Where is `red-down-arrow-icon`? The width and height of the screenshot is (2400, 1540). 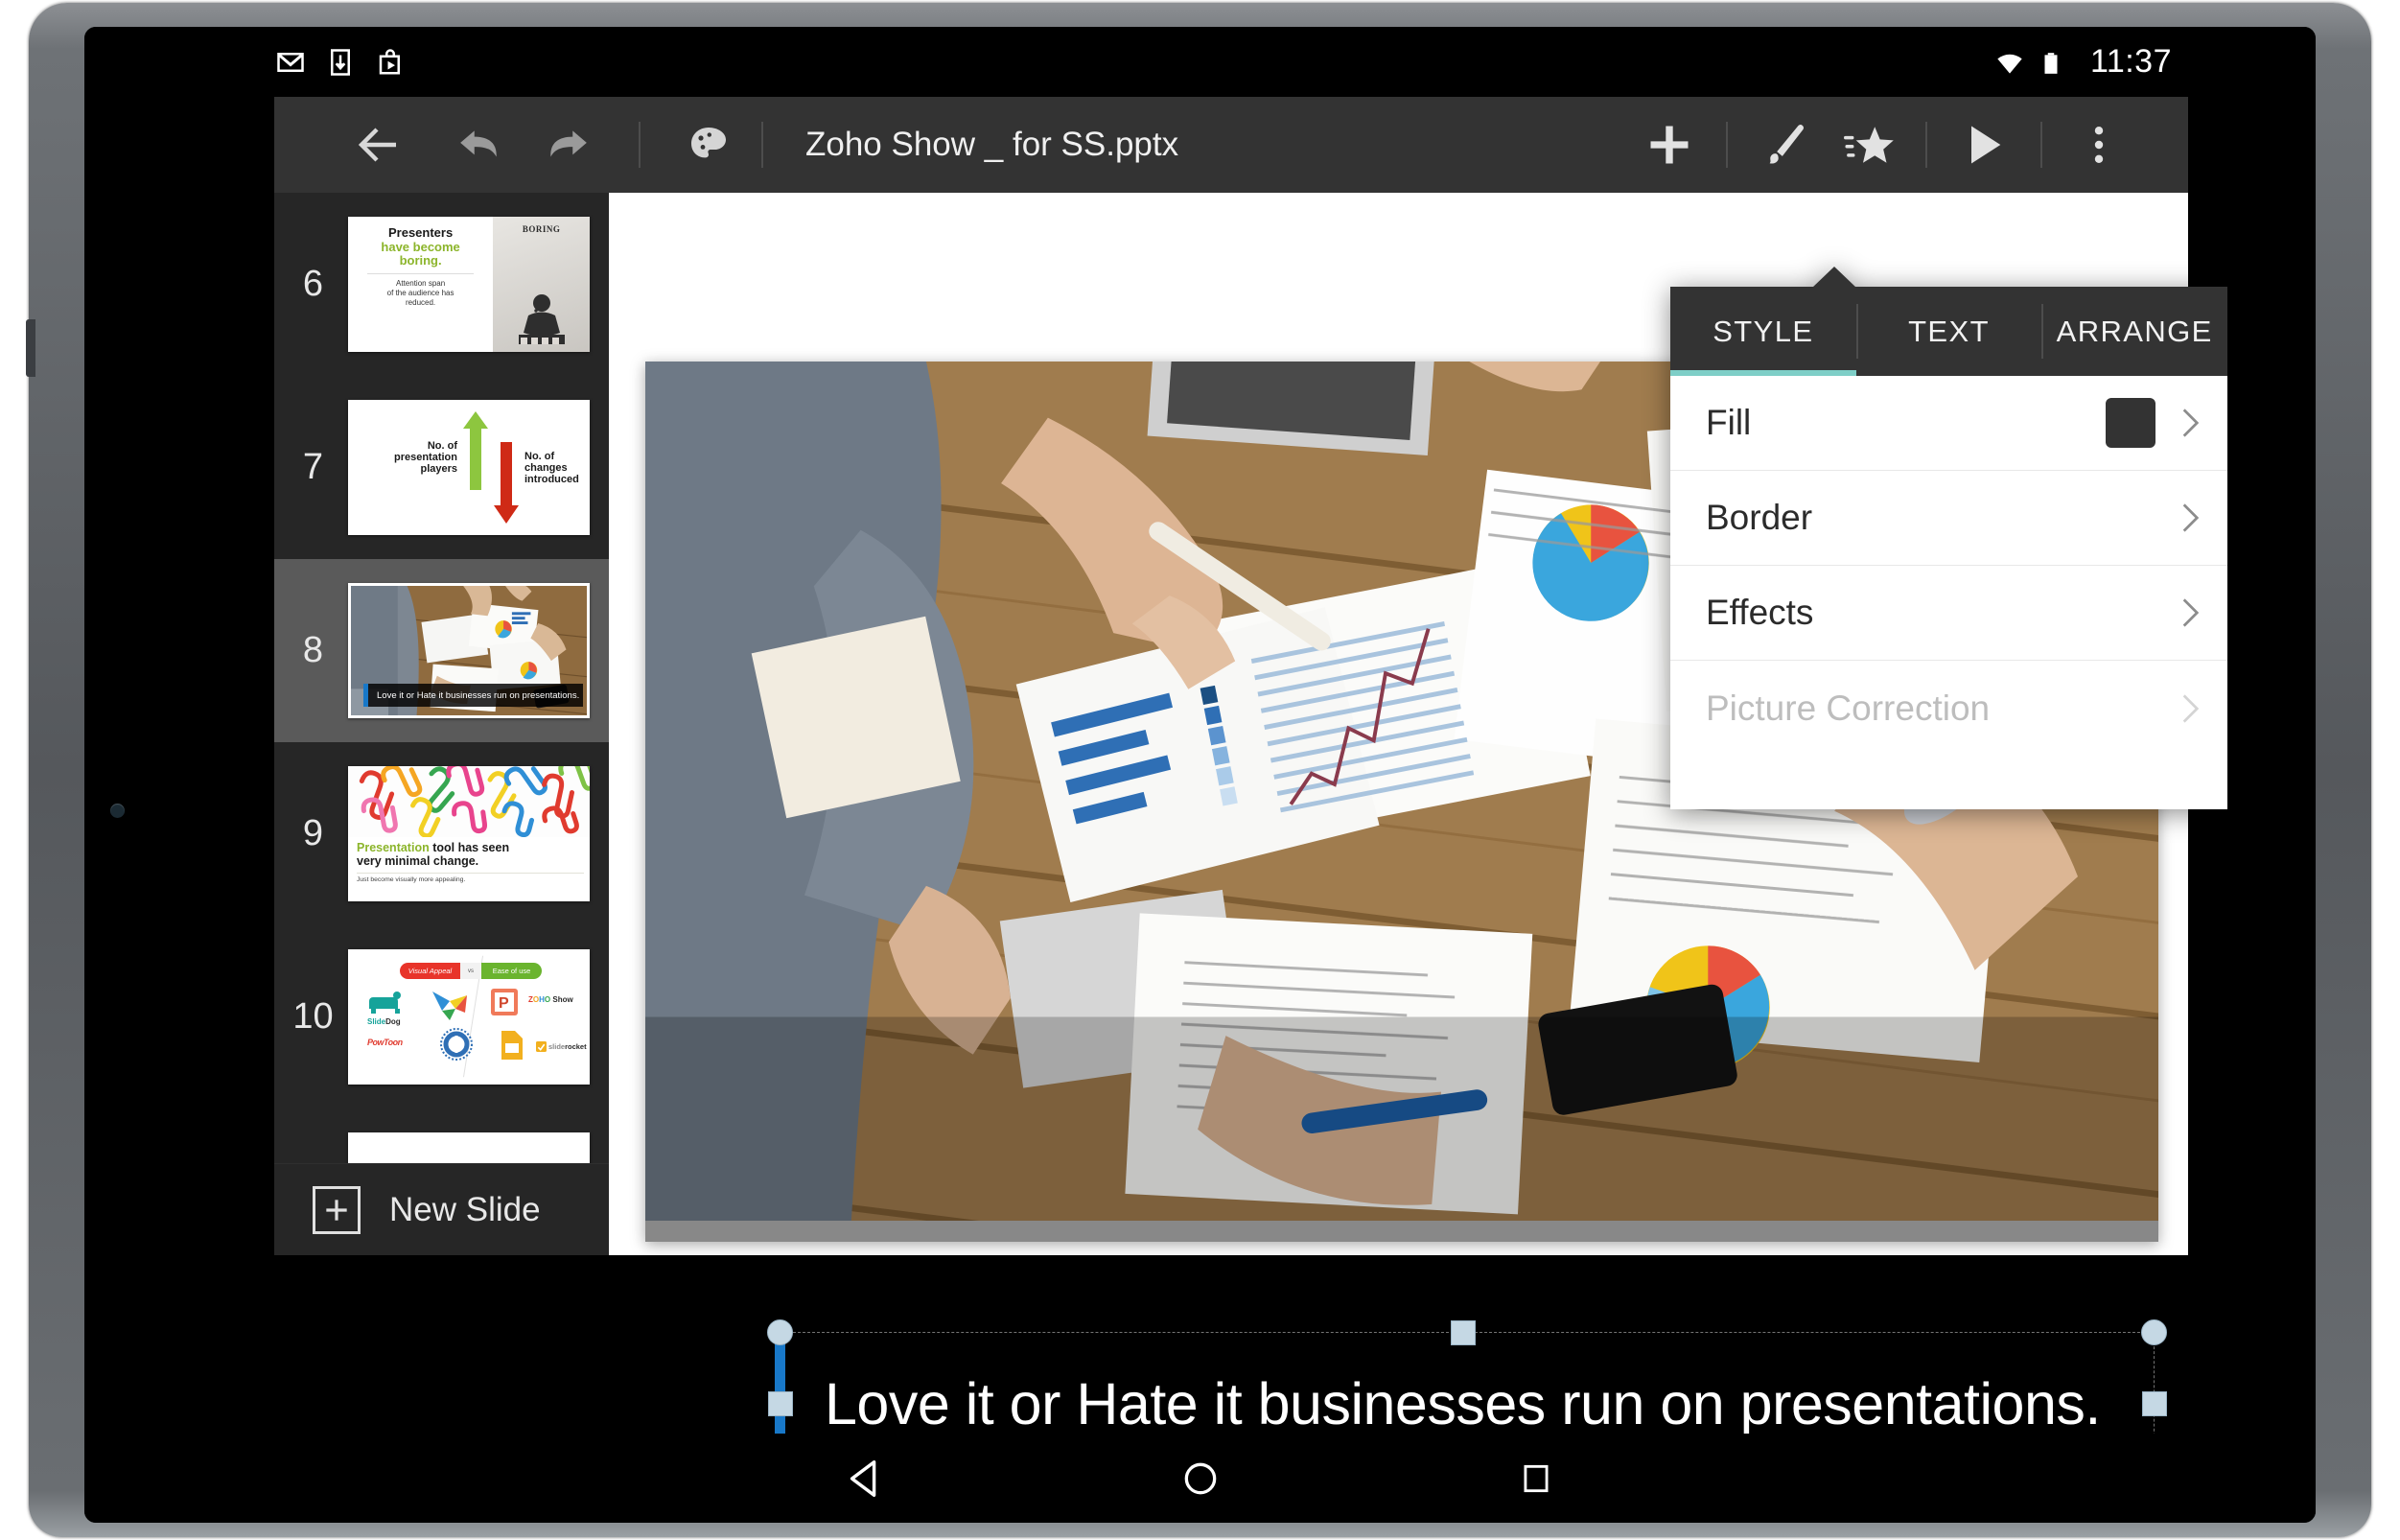 red-down-arrow-icon is located at coordinates (506, 483).